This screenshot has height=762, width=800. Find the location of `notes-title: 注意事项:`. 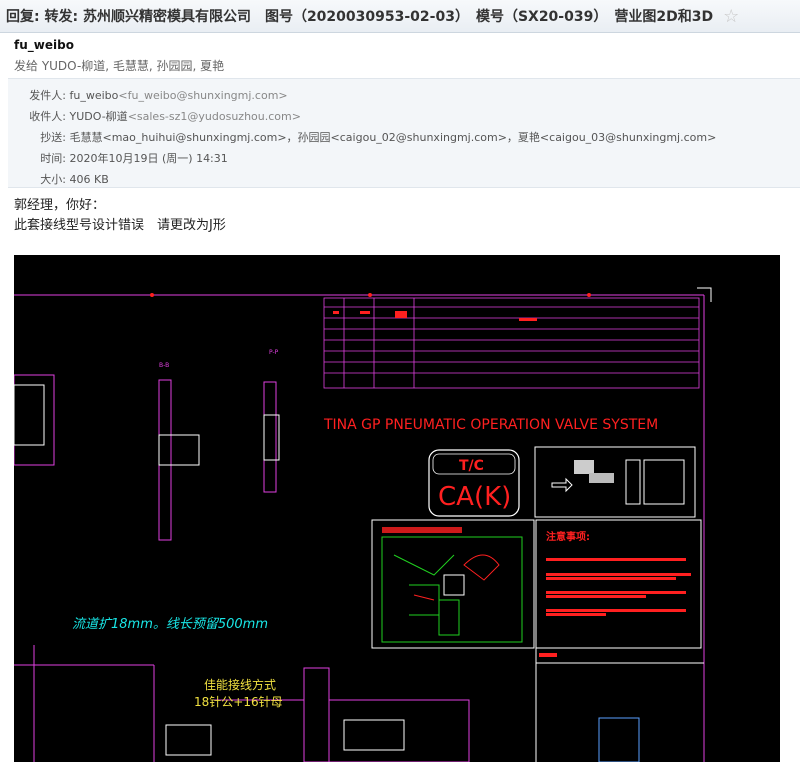

notes-title: 注意事项: is located at coordinates (568, 536).